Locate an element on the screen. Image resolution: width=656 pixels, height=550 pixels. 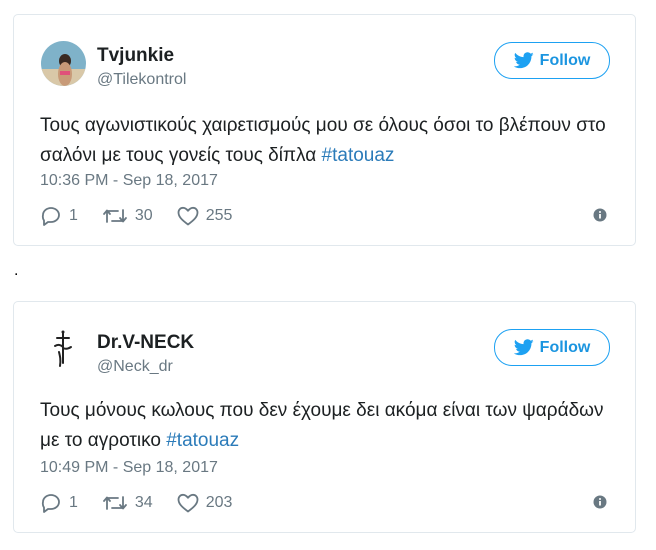
retweet-count: 30 is located at coordinates (143, 215).